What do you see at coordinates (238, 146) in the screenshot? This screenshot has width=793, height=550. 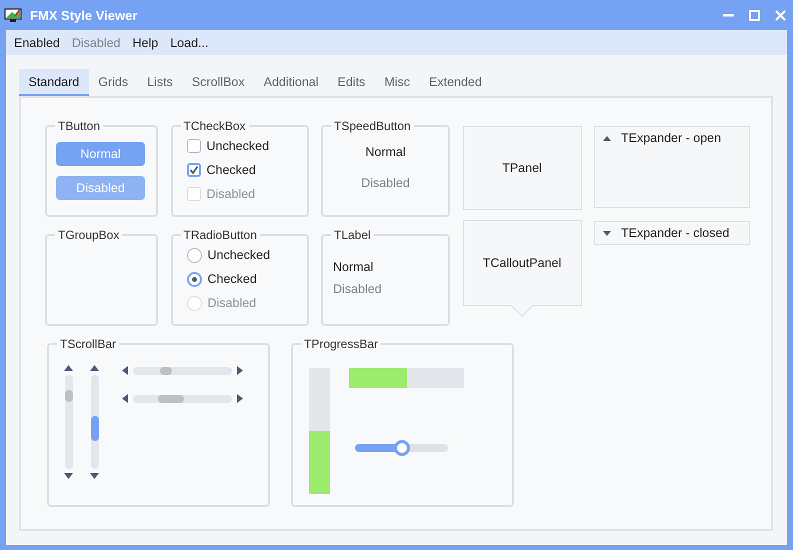 I see `checkbox-label: Unchecked` at bounding box center [238, 146].